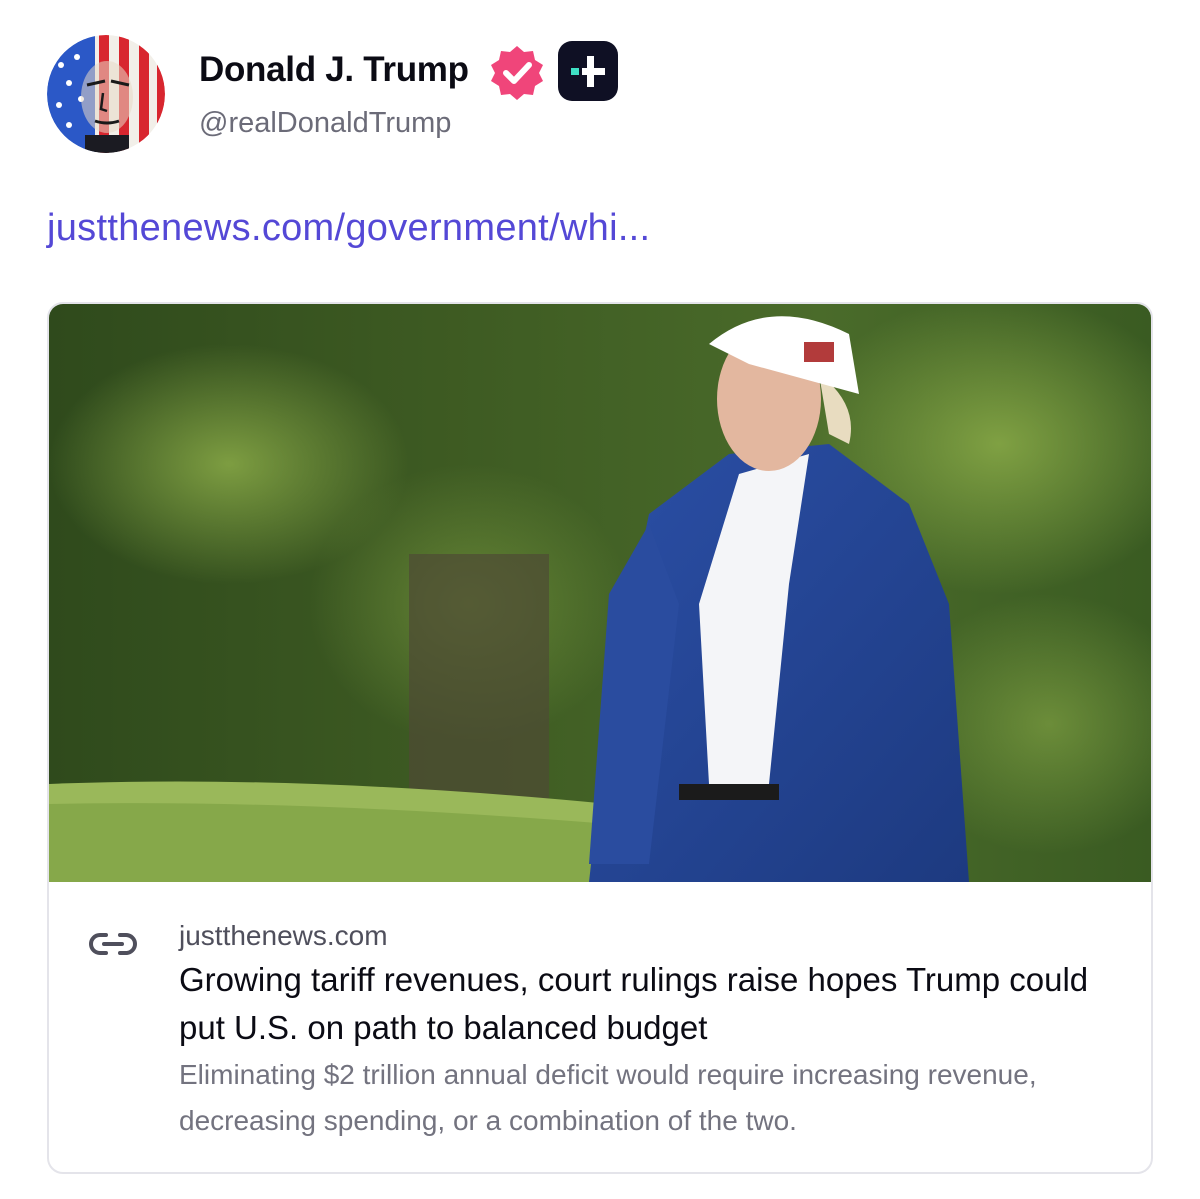 The height and width of the screenshot is (1199, 1200). Describe the element at coordinates (113, 944) in the screenshot. I see `link-chain-icon` at that location.